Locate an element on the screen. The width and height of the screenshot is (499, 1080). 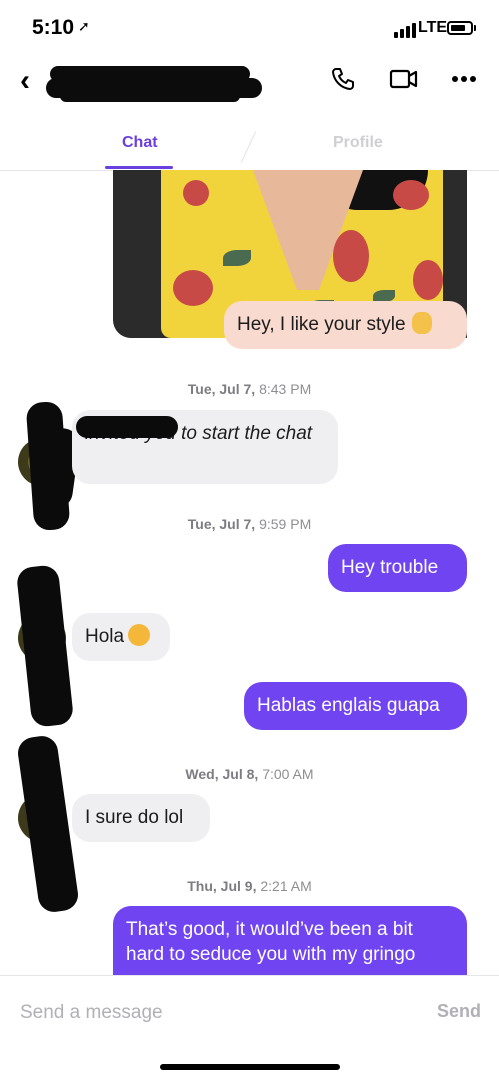
back-chevron-icon: ‹ is located at coordinates (25, 81).